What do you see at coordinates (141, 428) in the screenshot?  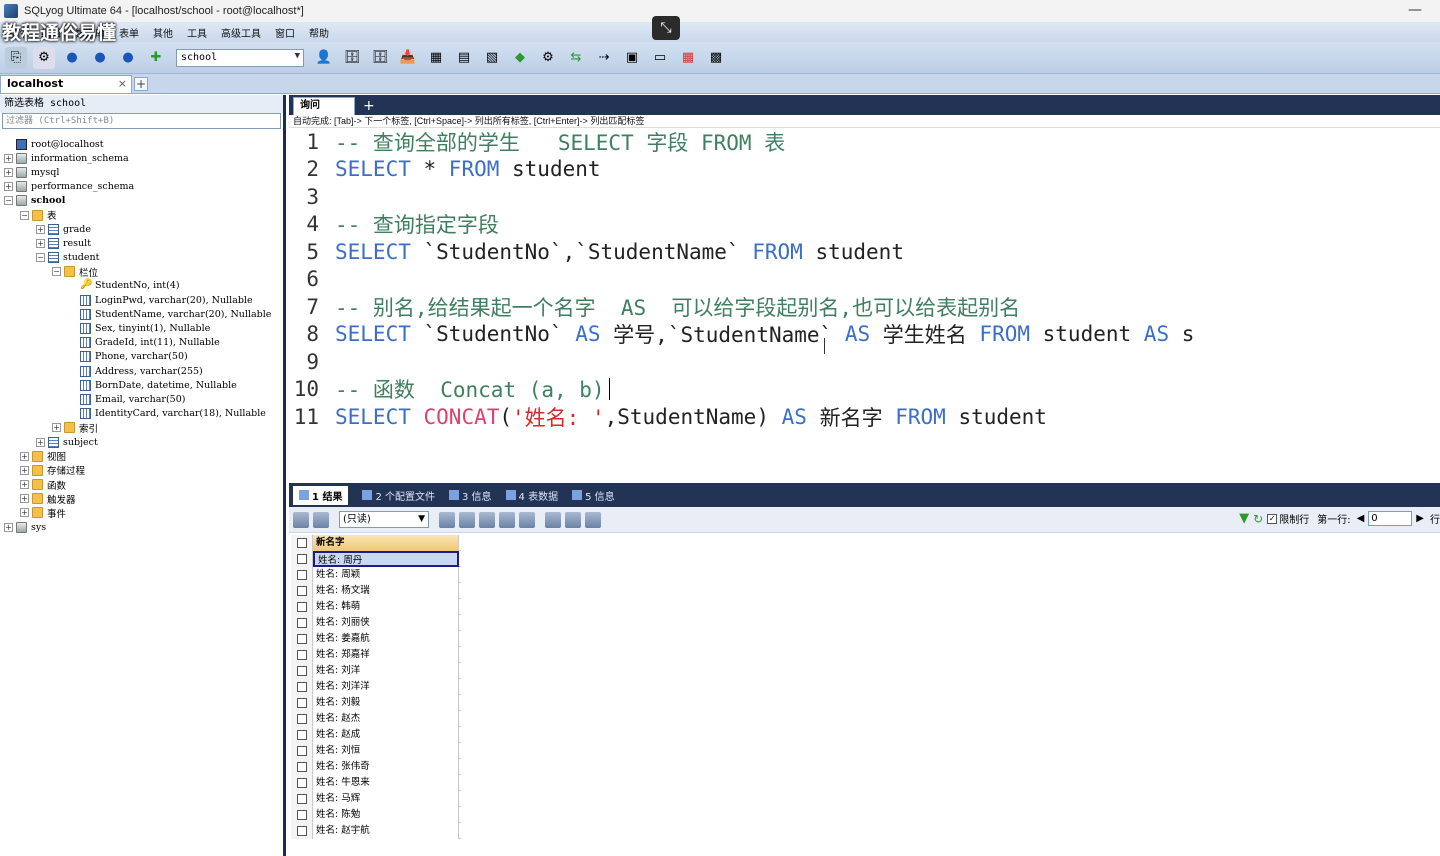 I see `tree-node: + 索引` at bounding box center [141, 428].